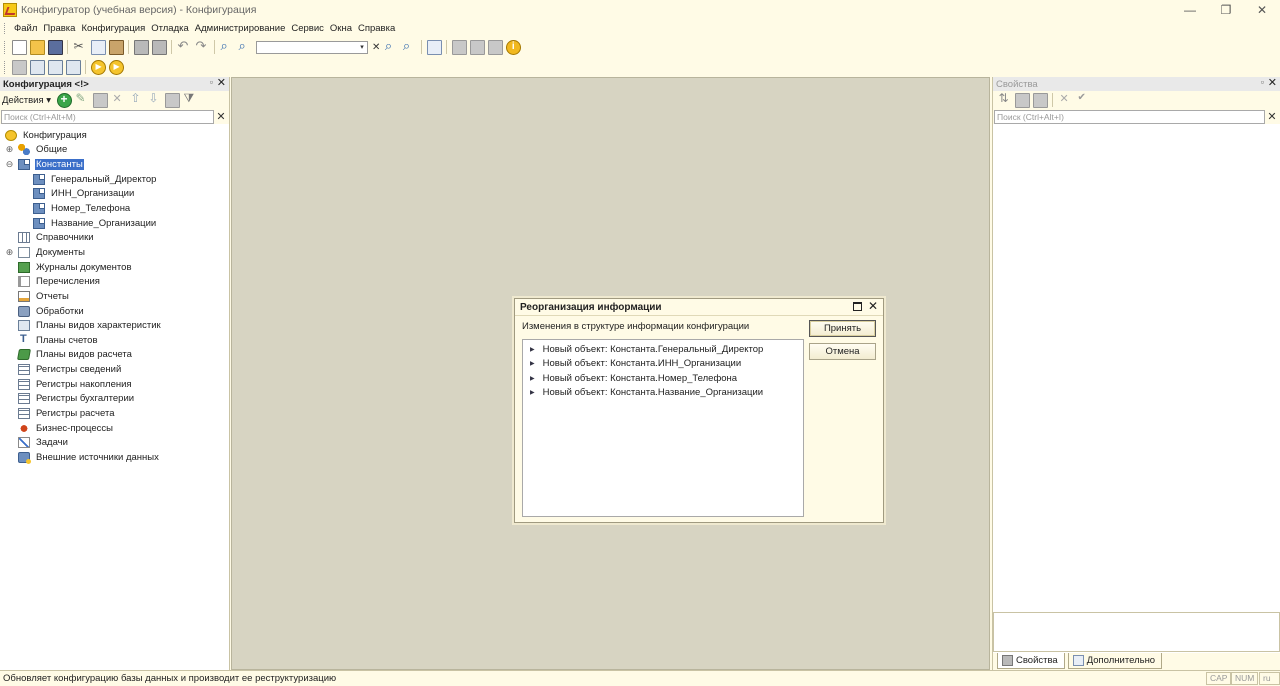  What do you see at coordinates (136, 99) in the screenshot?
I see `move-up-icon` at bounding box center [136, 99].